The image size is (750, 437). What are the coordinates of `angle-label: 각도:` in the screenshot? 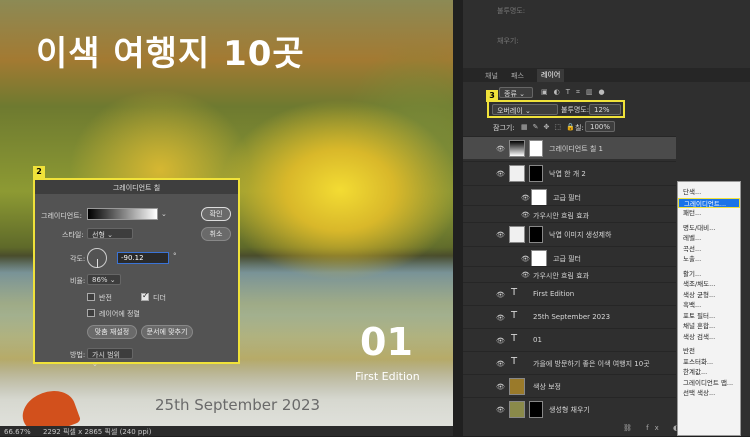 It's located at (78, 259).